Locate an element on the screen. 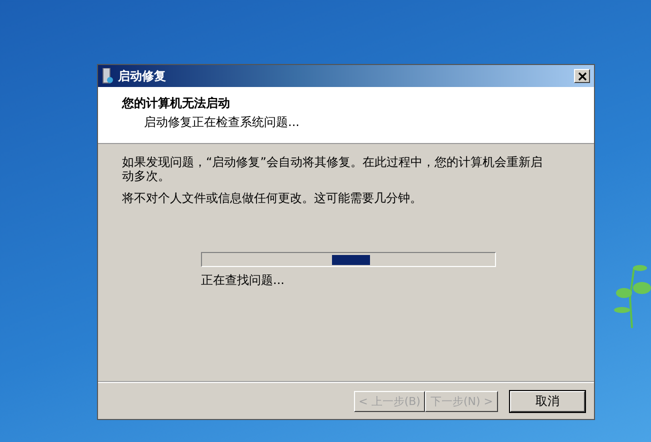 The width and height of the screenshot is (651, 442). close-icon is located at coordinates (582, 76).